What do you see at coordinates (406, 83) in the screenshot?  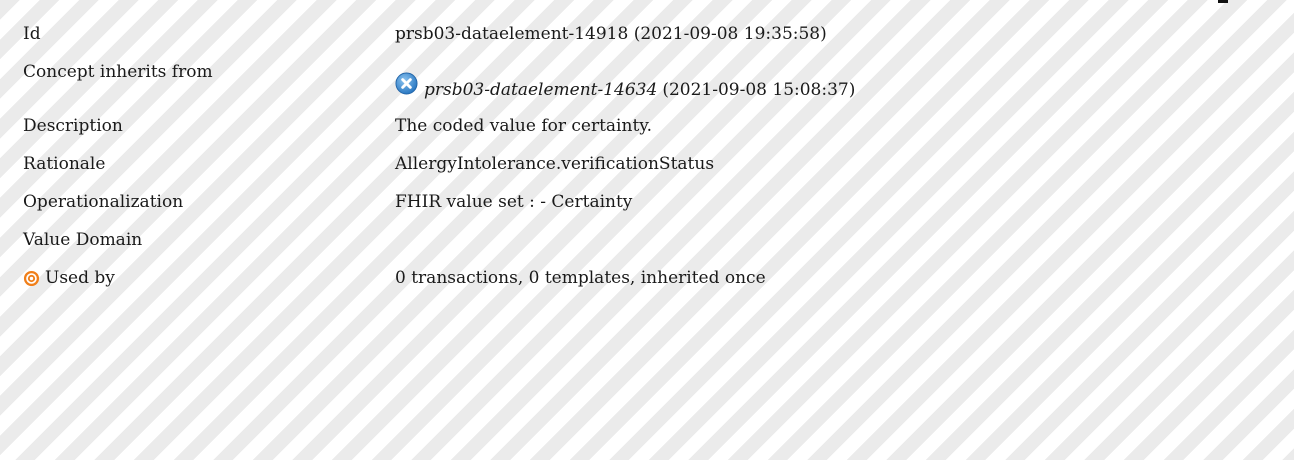 I see `blue-x-circle-icon` at bounding box center [406, 83].